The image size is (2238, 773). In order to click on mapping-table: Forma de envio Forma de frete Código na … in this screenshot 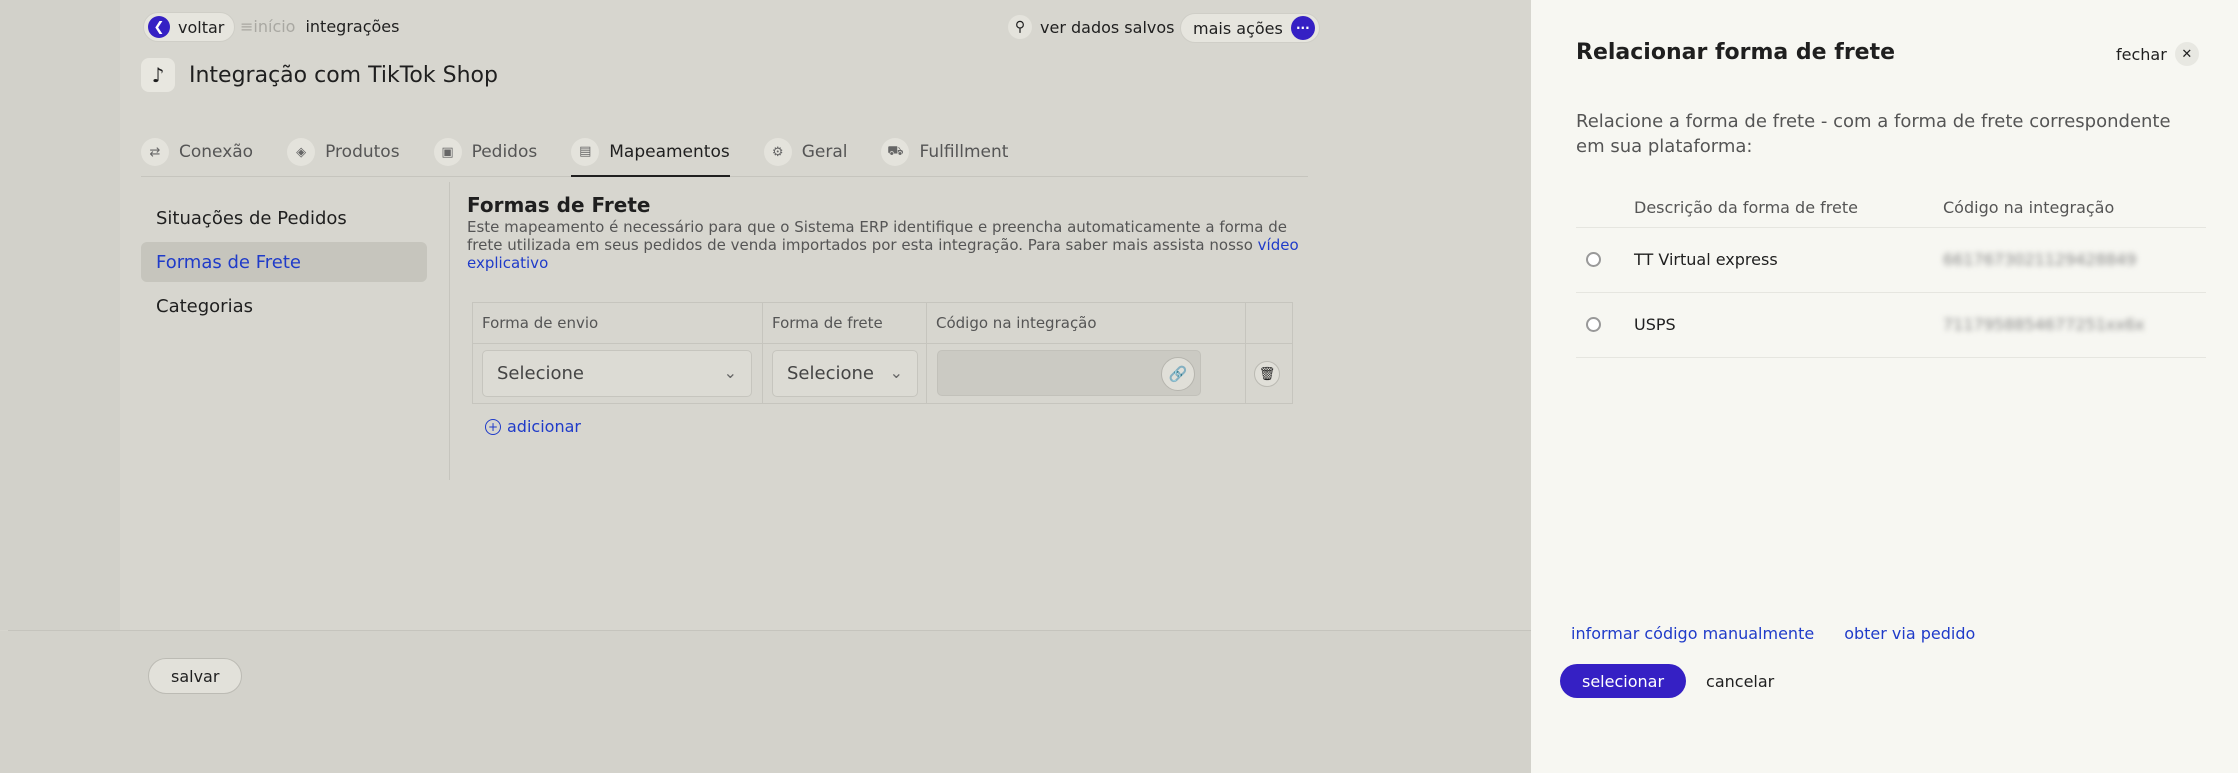, I will do `click(882, 353)`.